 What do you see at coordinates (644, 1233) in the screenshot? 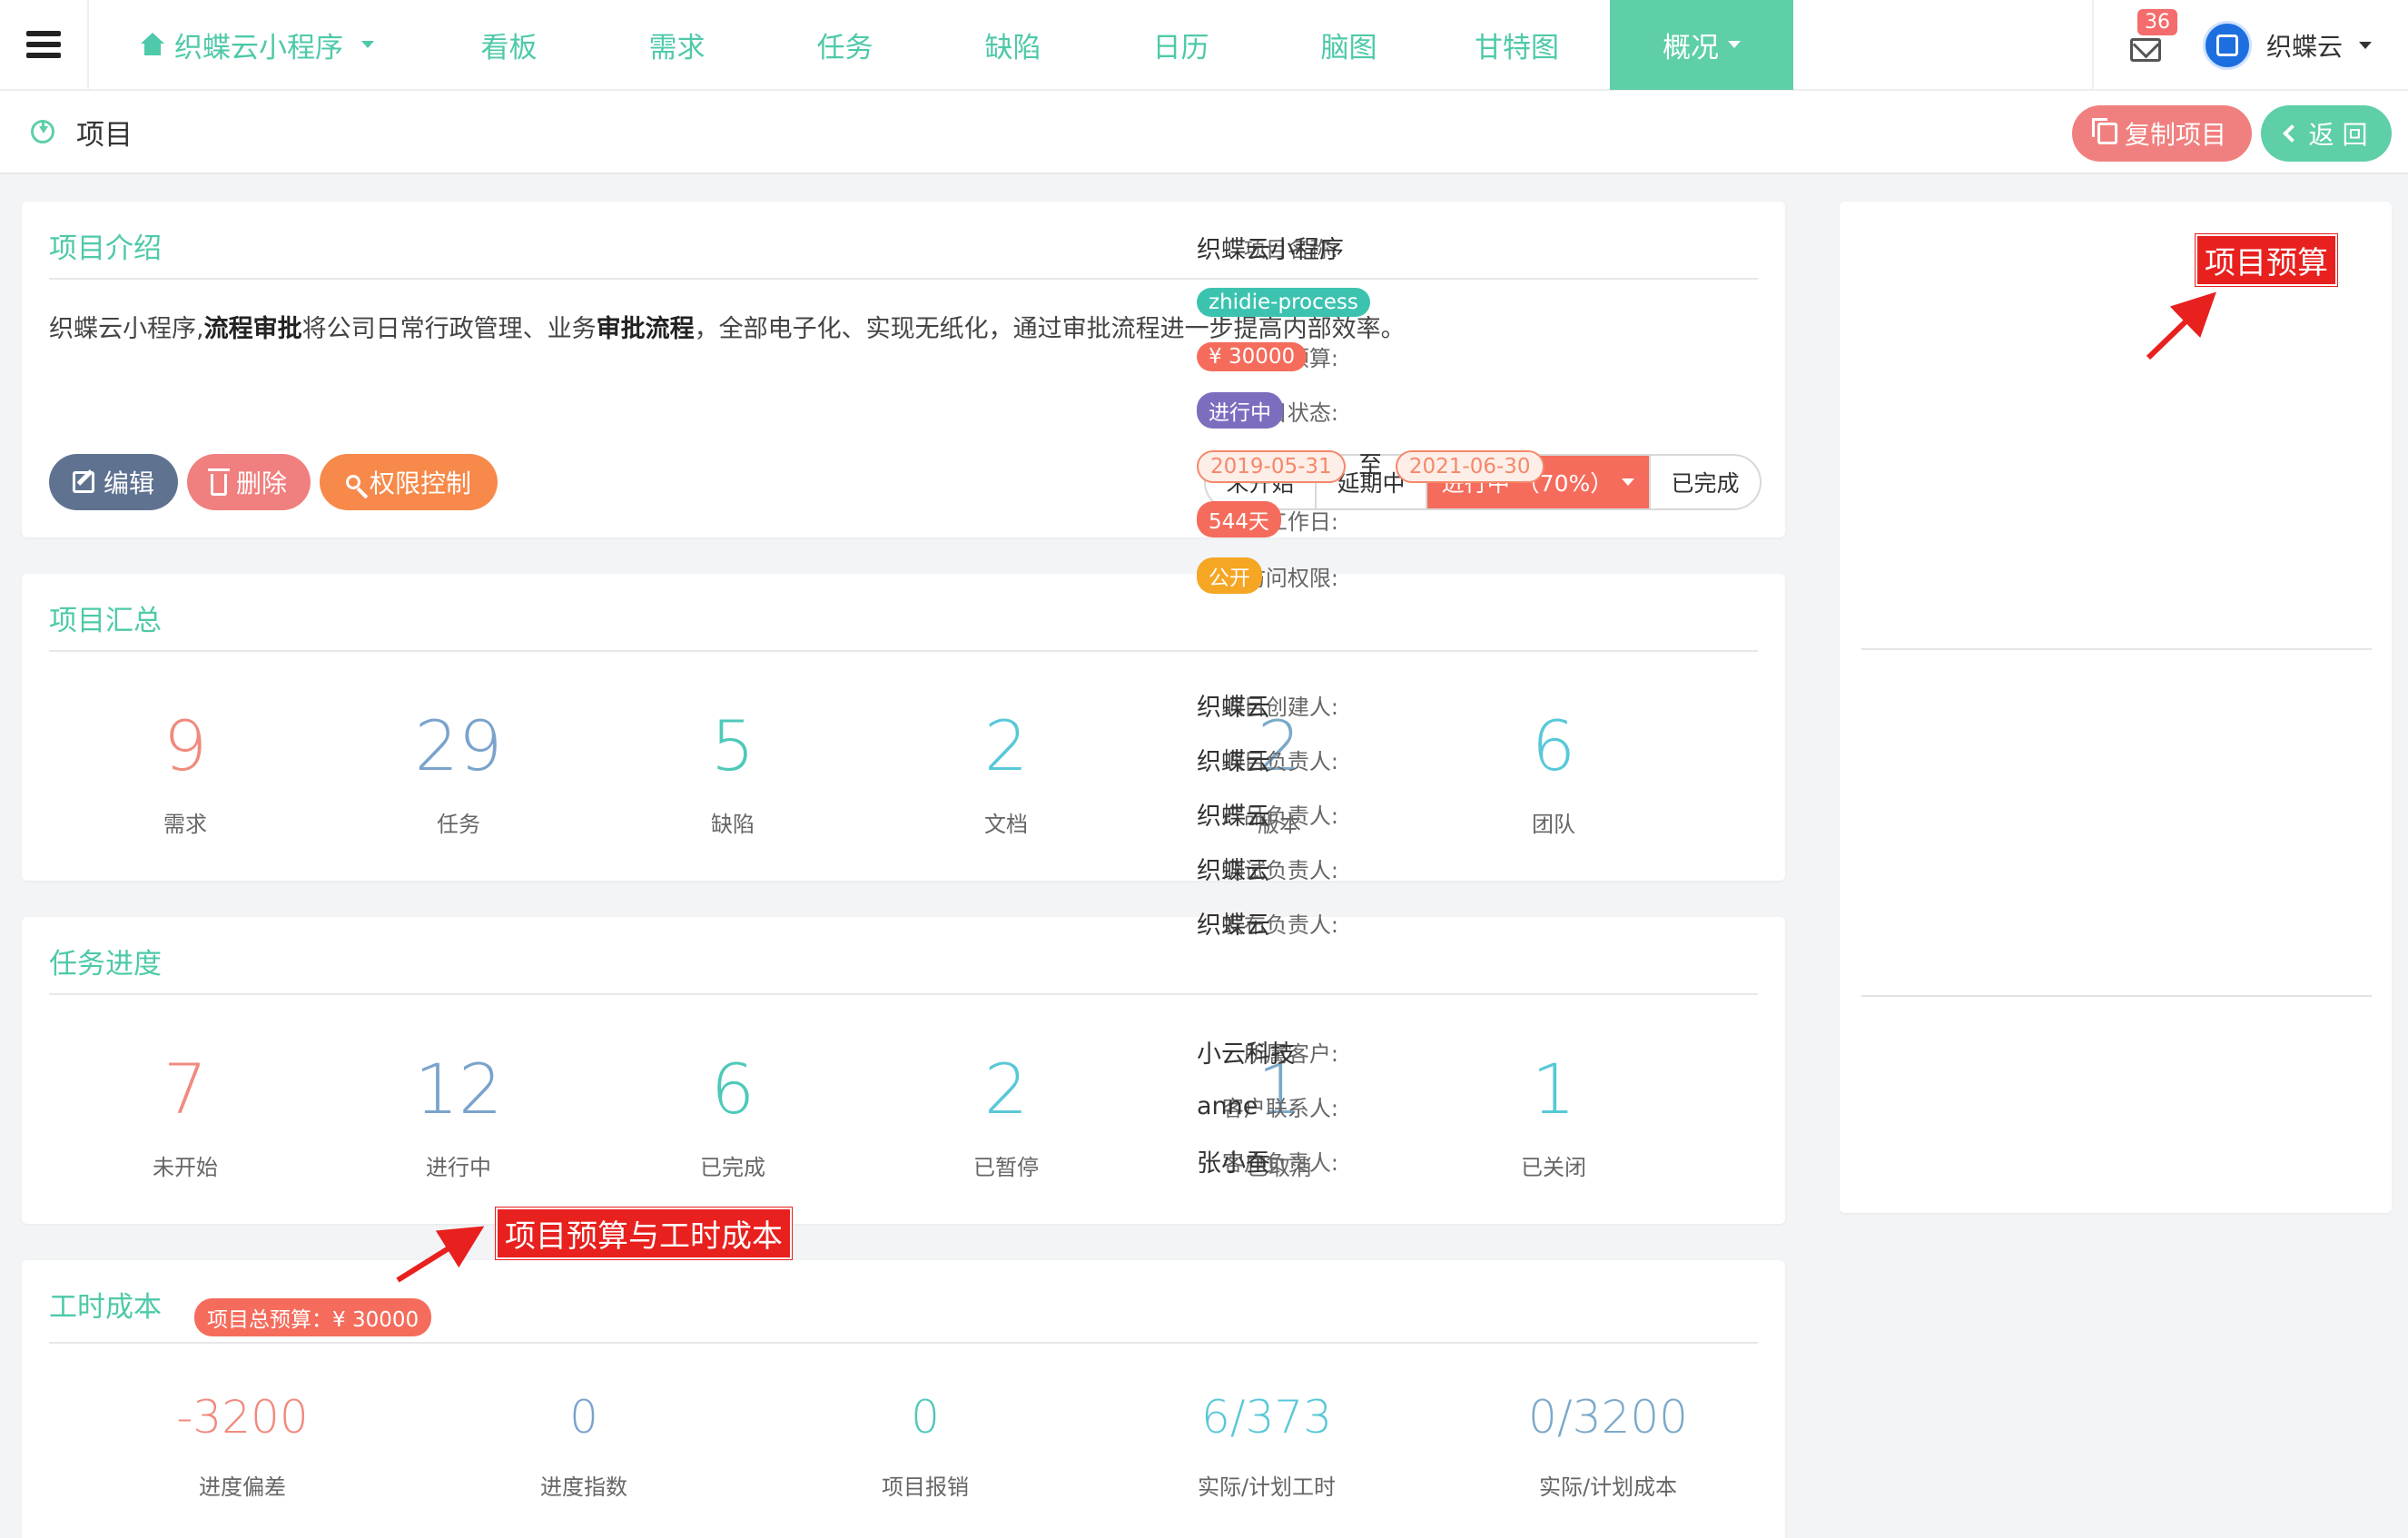
I see `annotation-budget-cost: 项目预算与工时成本` at bounding box center [644, 1233].